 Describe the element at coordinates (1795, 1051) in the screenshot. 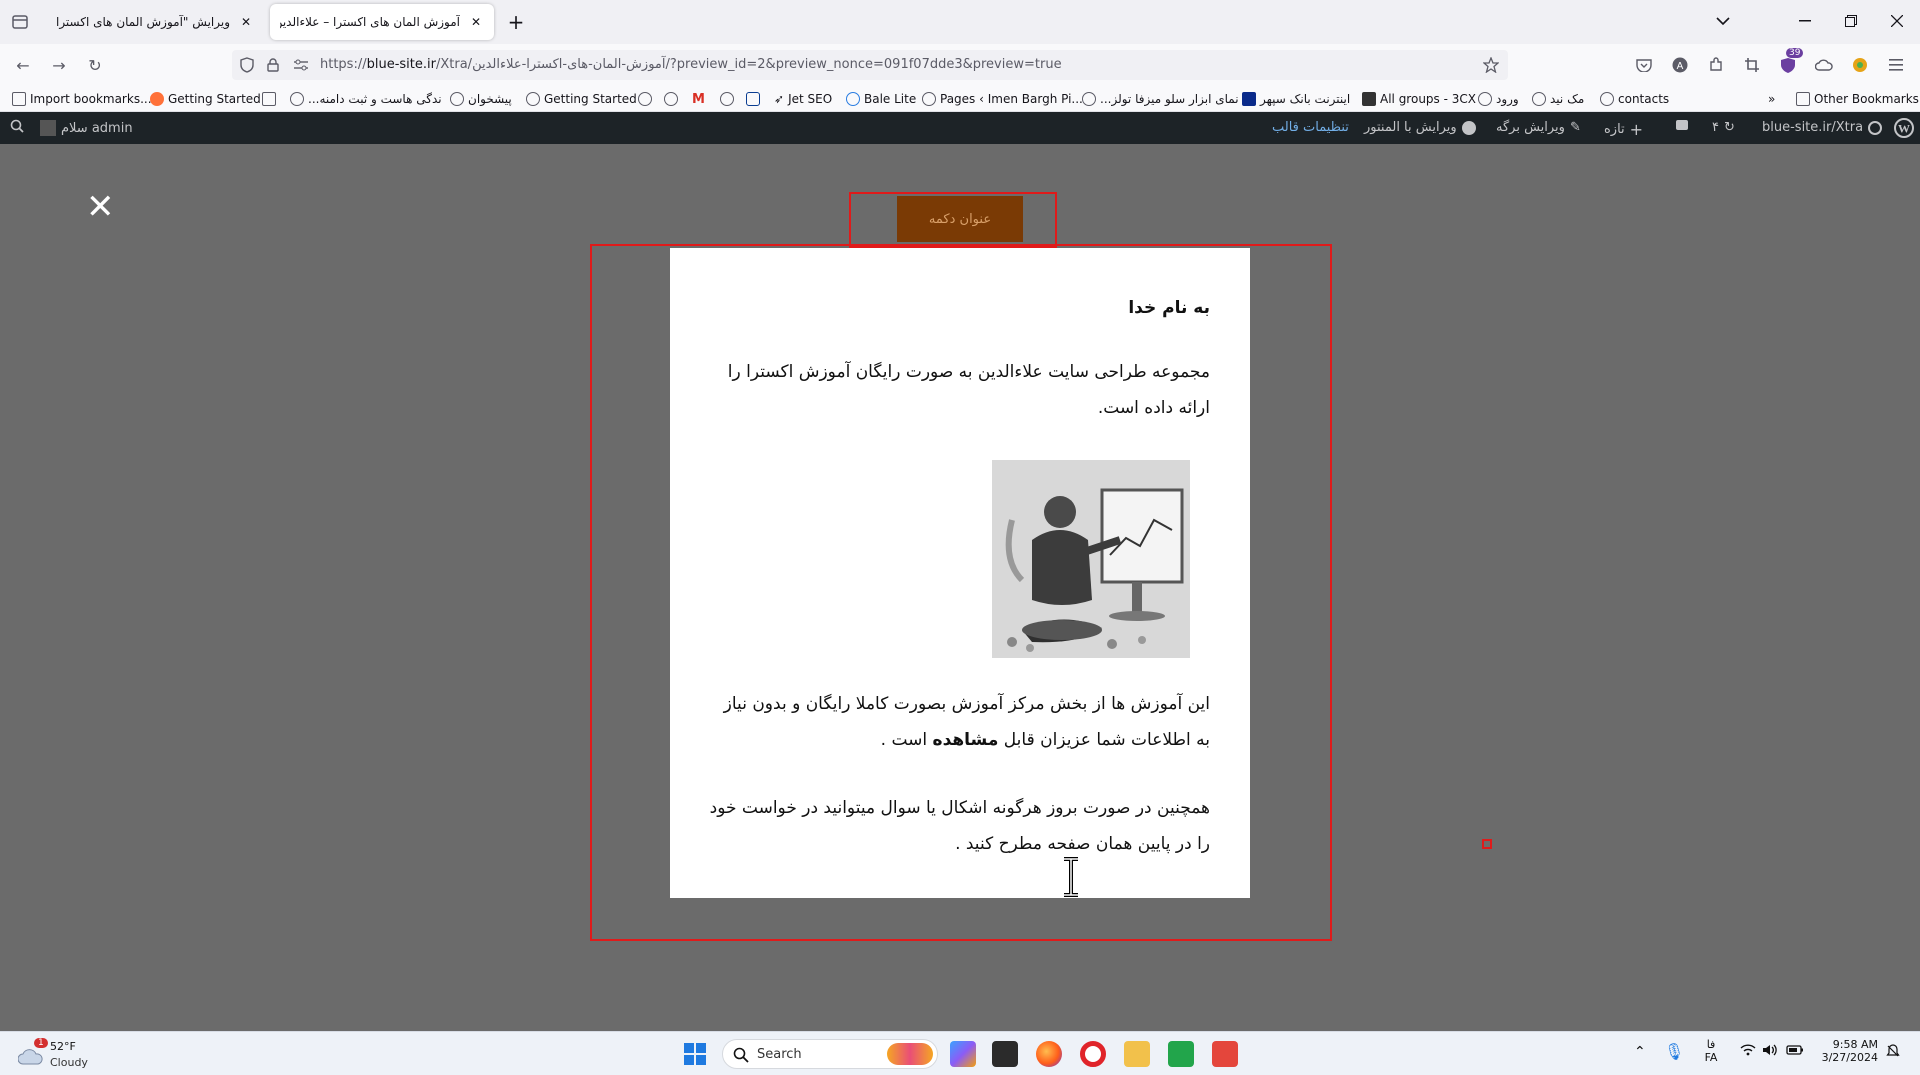

I see `battery-icon` at that location.